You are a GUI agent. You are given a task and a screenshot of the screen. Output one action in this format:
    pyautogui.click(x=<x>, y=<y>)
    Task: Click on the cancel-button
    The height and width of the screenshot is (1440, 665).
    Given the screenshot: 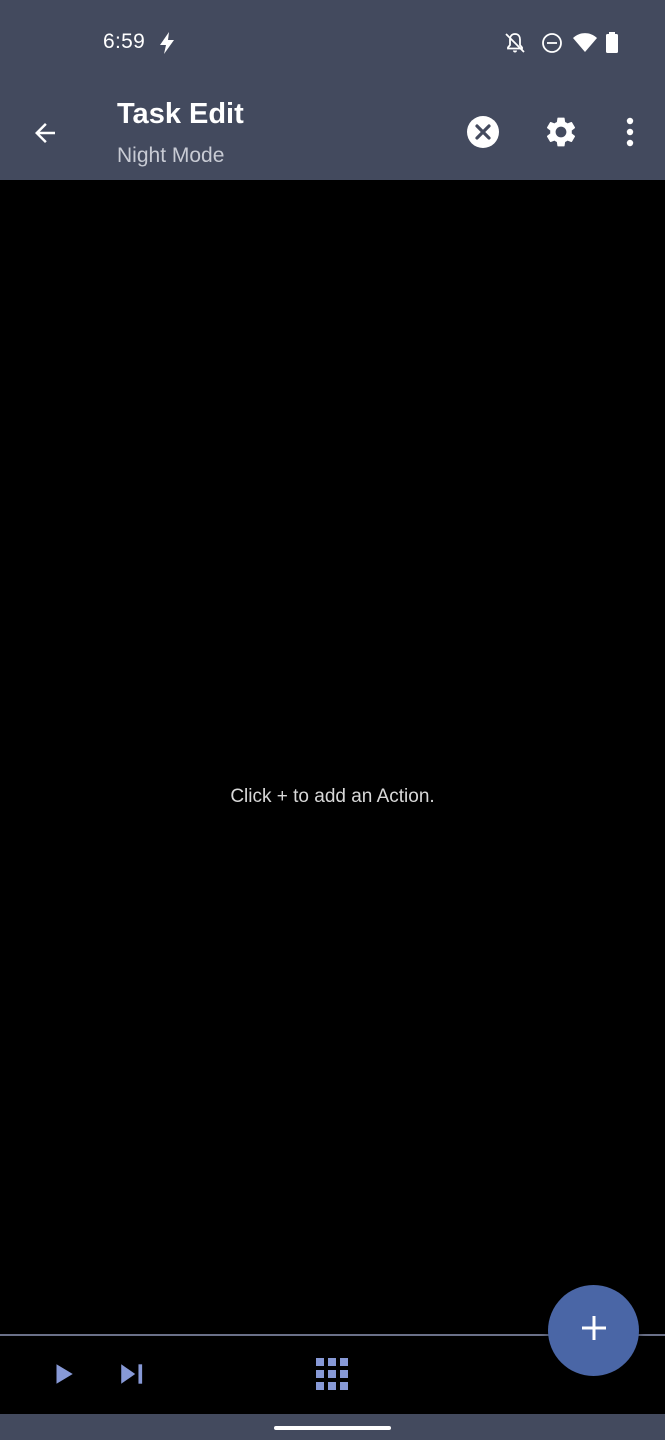 What is the action you would take?
    pyautogui.click(x=483, y=134)
    